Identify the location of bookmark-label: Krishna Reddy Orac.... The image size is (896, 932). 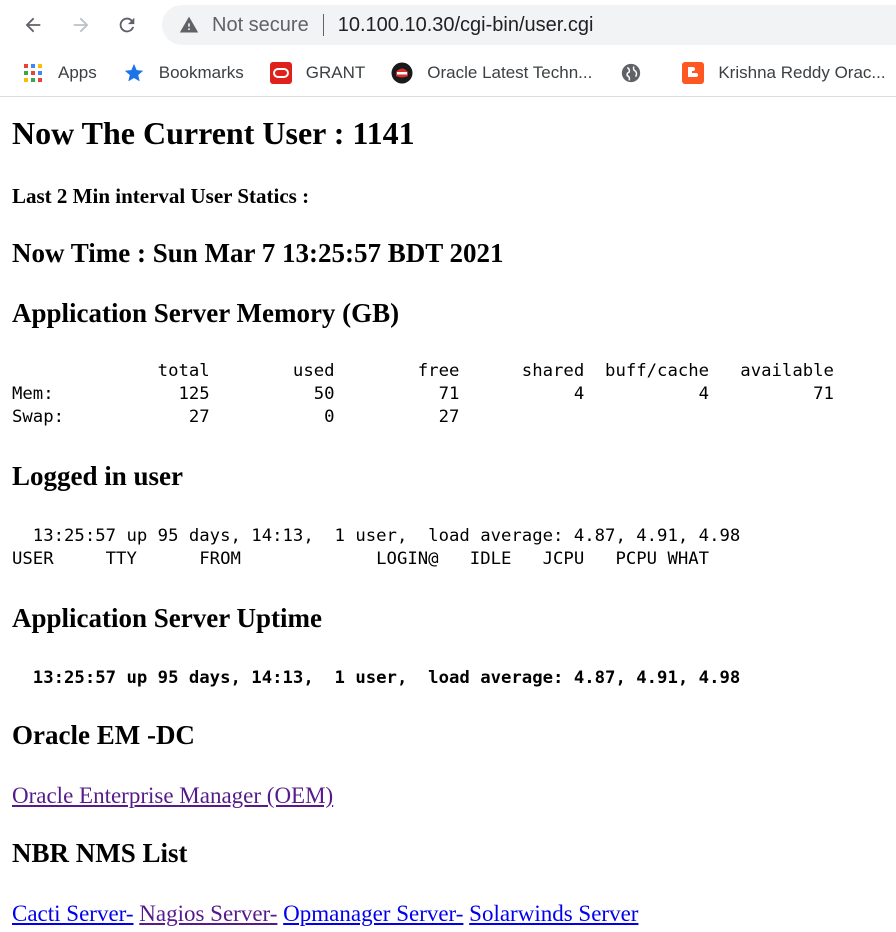
(802, 72).